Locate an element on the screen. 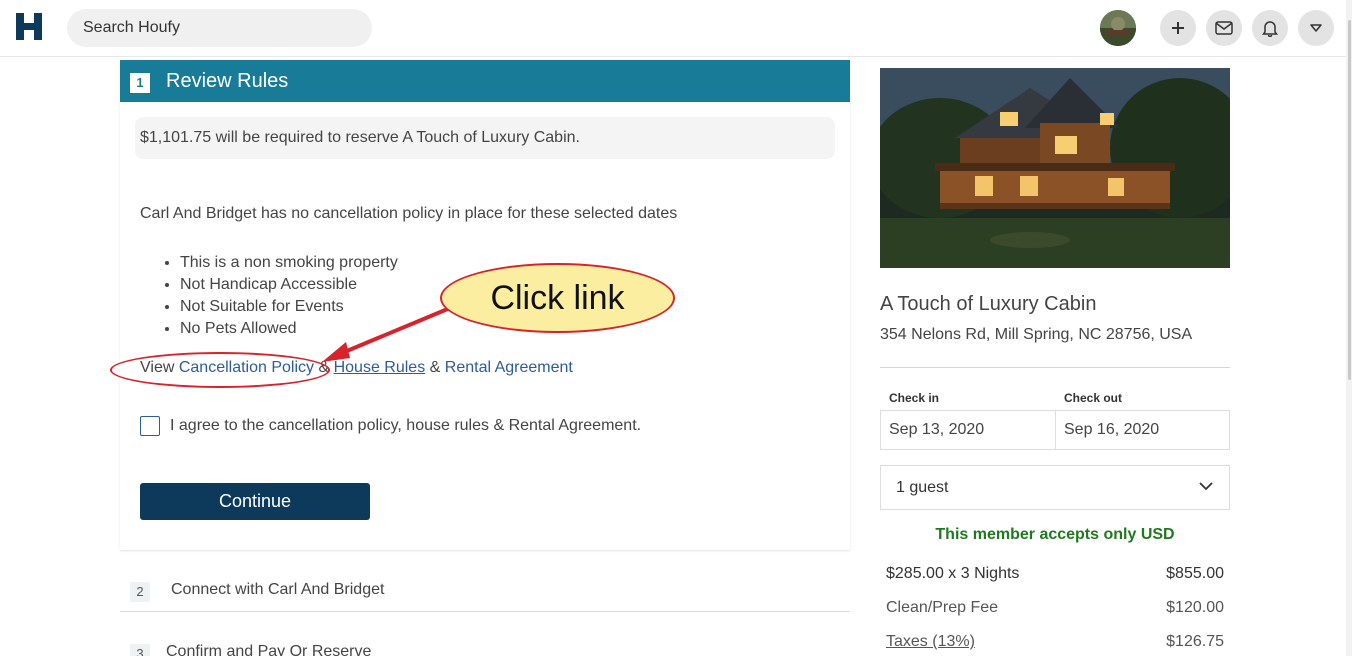 Image resolution: width=1352 pixels, height=656 pixels. taxes-link: Taxes (13%) is located at coordinates (930, 642).